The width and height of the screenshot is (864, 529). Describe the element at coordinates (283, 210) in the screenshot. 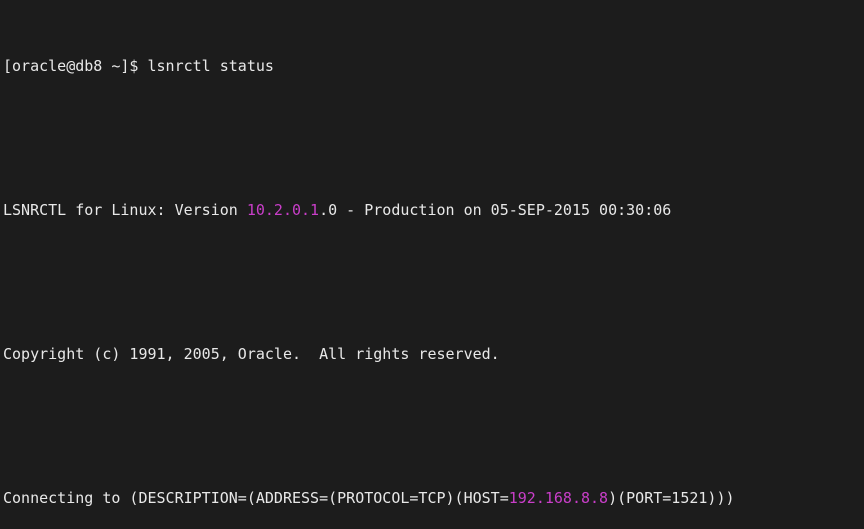

I see `lsnrctl-version-number: 10.2.0.1` at that location.